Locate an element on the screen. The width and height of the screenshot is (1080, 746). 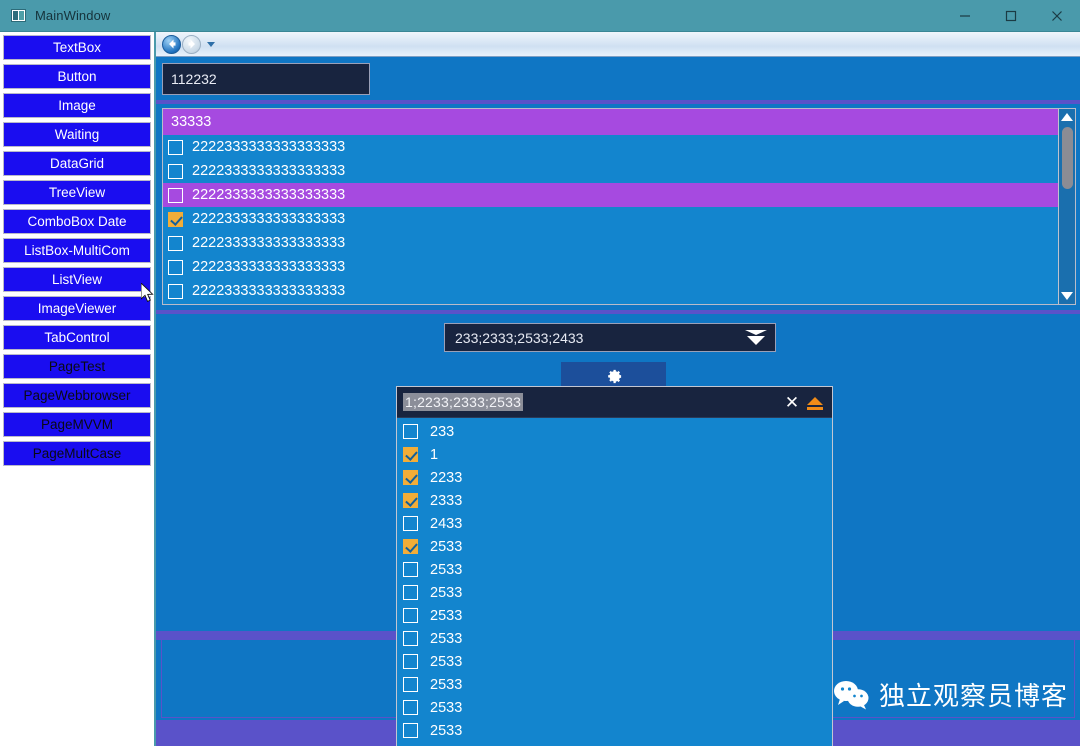
sidebar-item-pagemultcase: PageMultCase is located at coordinates (77, 453).